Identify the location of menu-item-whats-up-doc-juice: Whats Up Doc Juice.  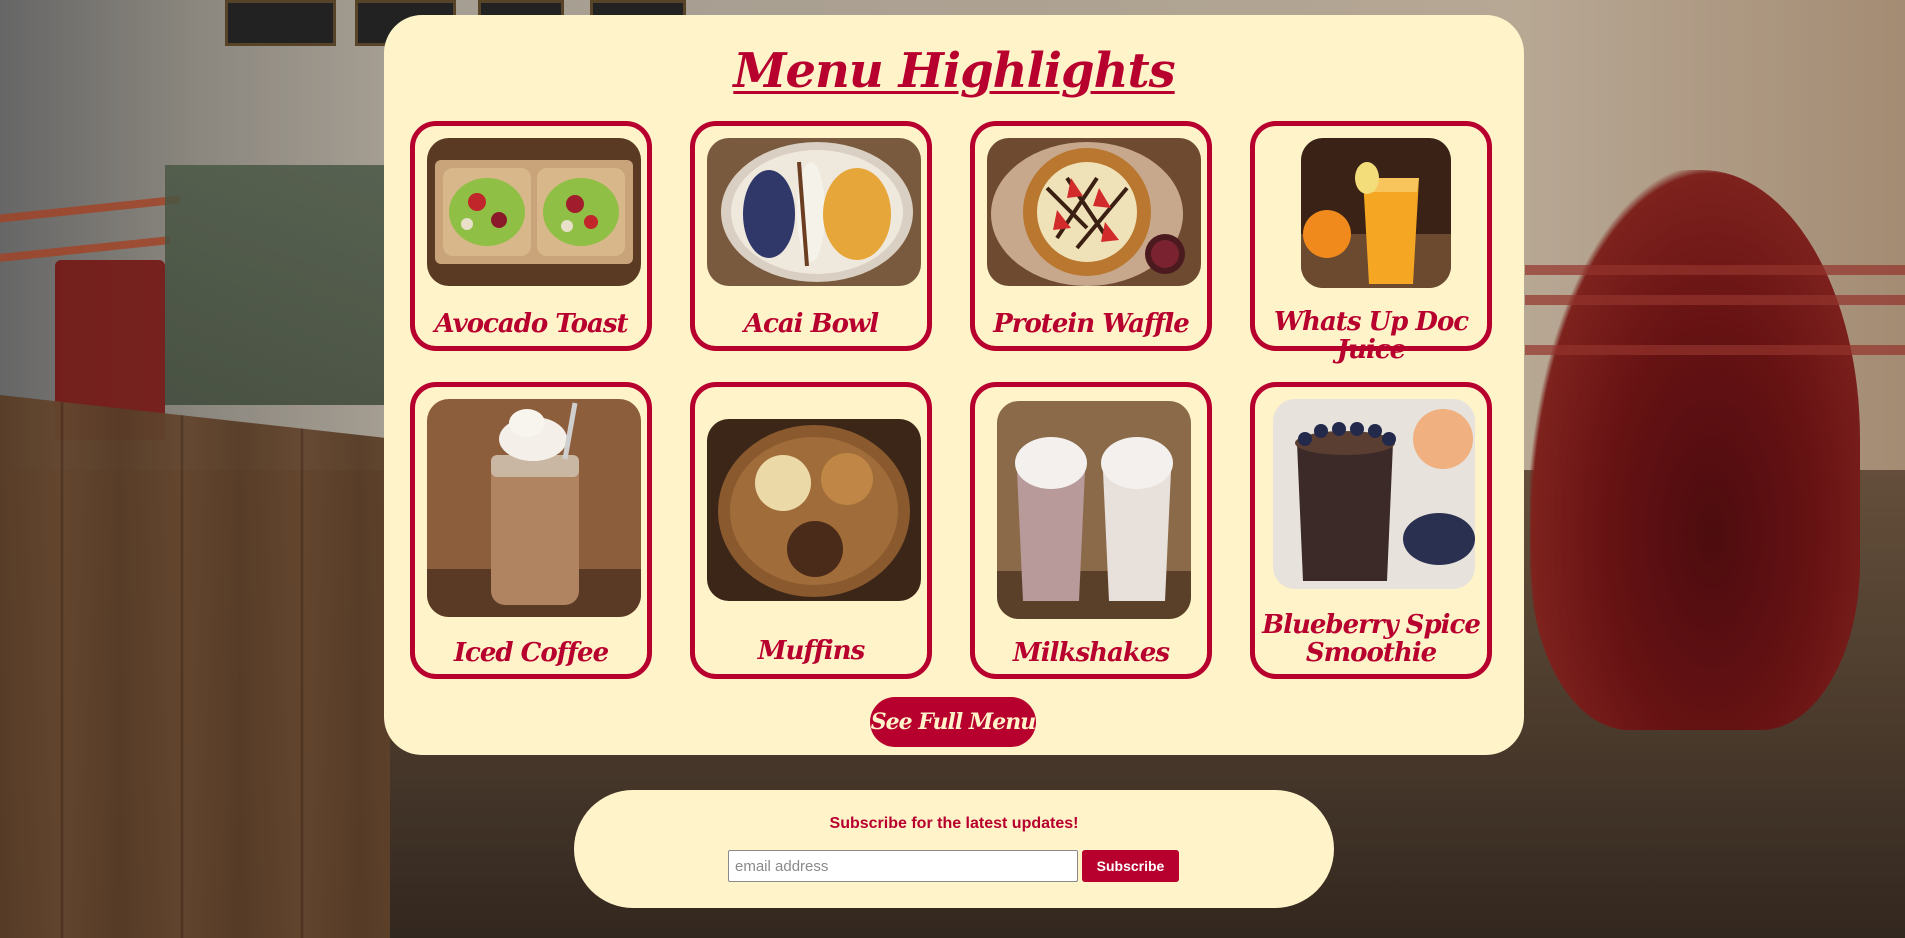
(1371, 242).